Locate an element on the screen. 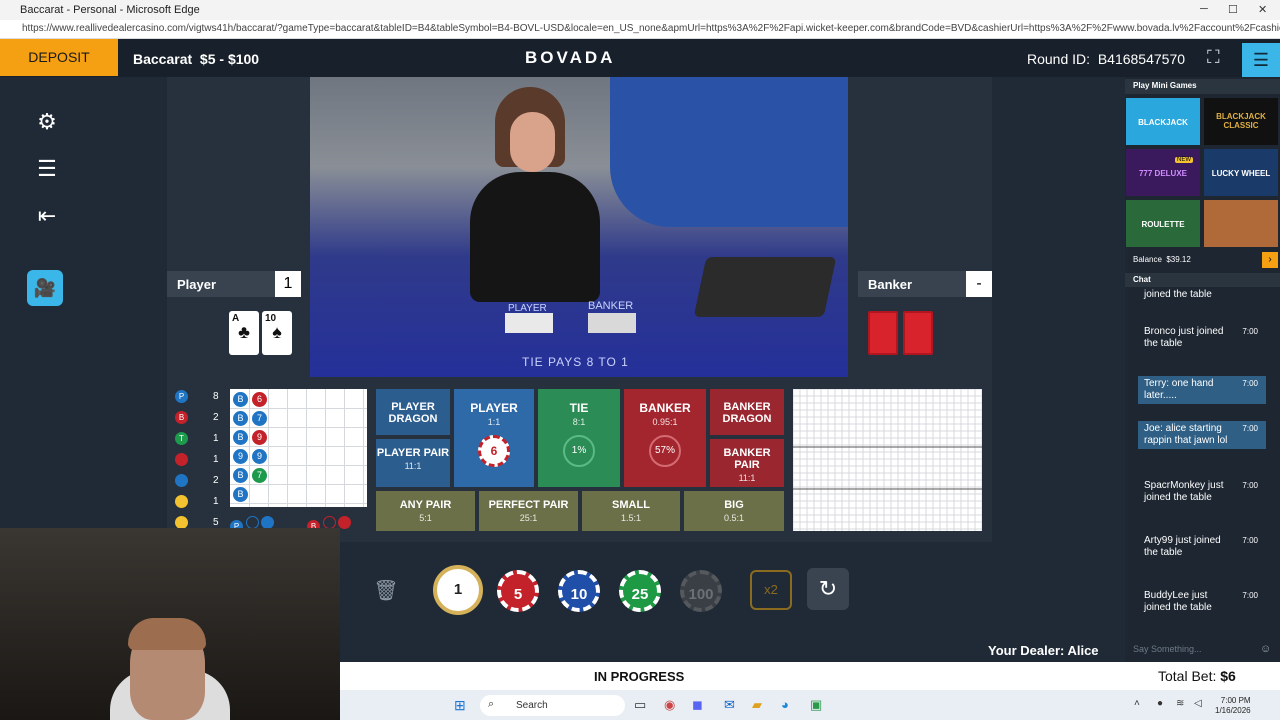 This screenshot has height=720, width=1280. chip-25: 25 is located at coordinates (640, 591).